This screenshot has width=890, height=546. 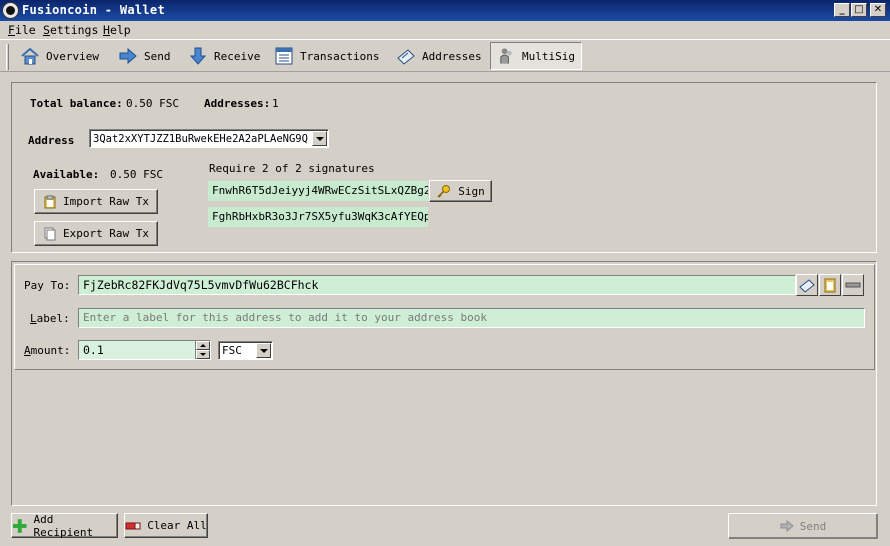 I want to click on amount-label: Amount:, so click(x=47, y=350).